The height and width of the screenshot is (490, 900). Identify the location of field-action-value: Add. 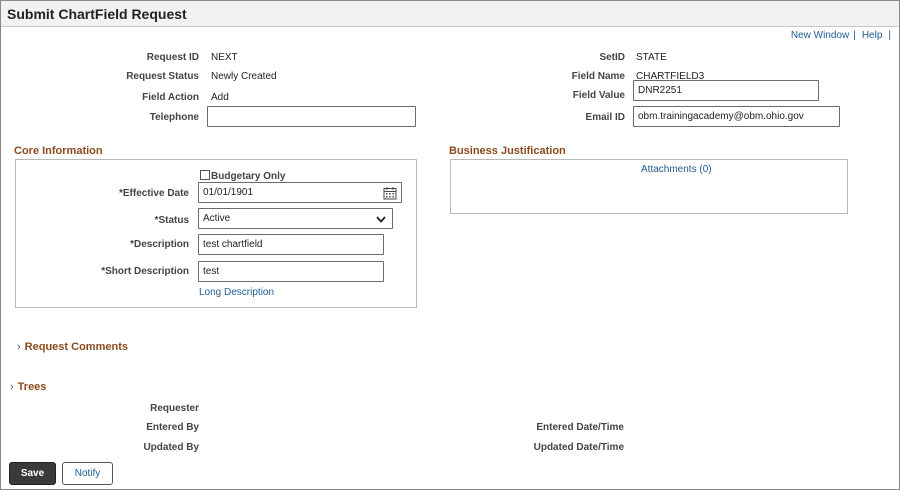
(220, 97).